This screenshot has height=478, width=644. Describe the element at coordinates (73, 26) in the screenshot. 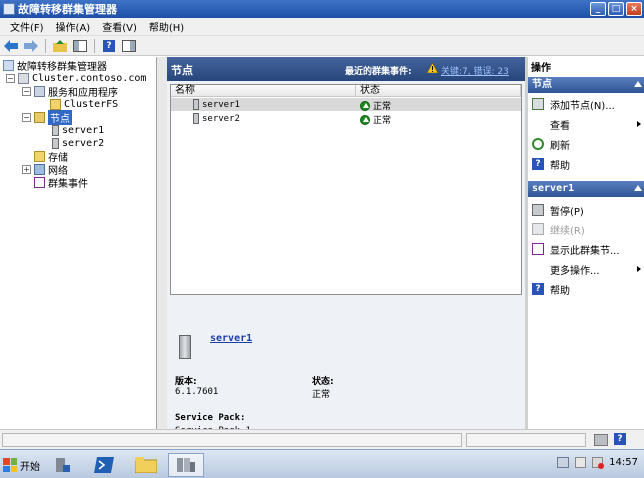

I see `menu-action: 操作(A)` at that location.